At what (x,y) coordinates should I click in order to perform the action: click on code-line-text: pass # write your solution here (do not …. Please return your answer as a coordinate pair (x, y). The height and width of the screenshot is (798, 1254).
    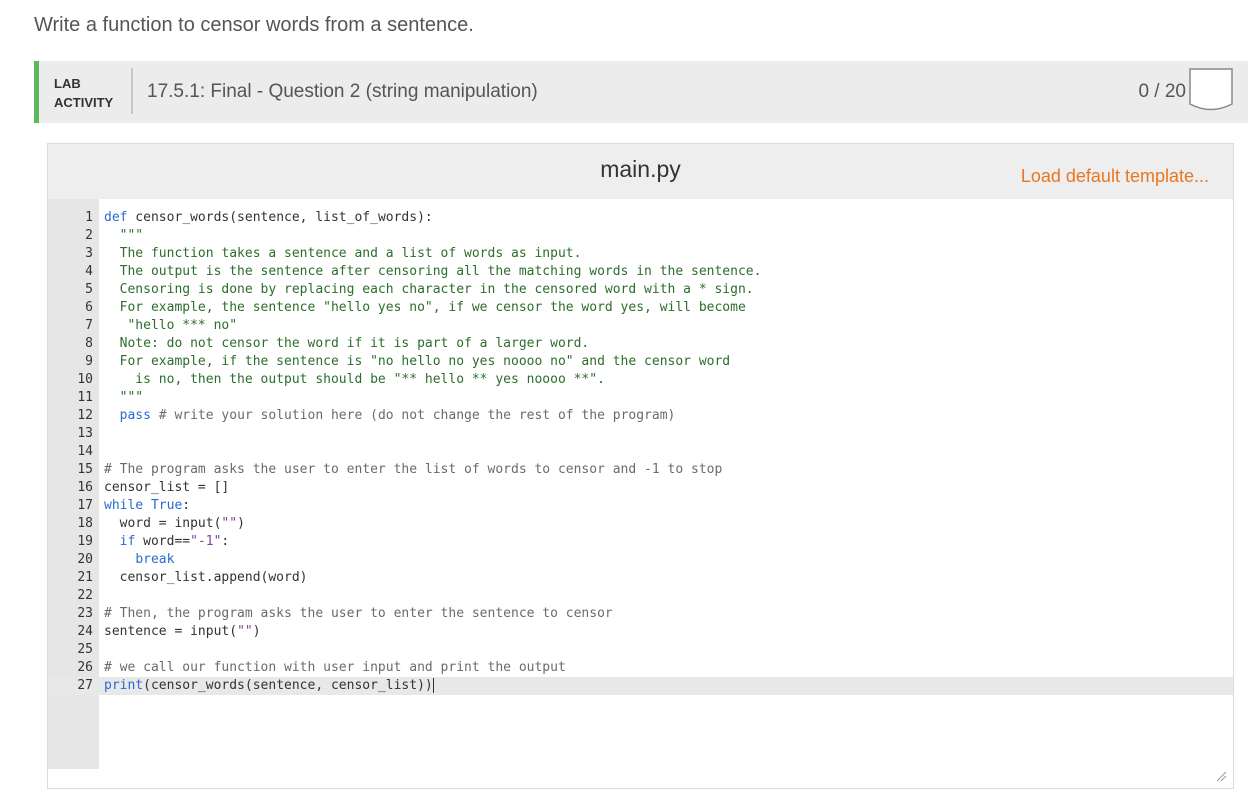
    Looking at the image, I should click on (389, 416).